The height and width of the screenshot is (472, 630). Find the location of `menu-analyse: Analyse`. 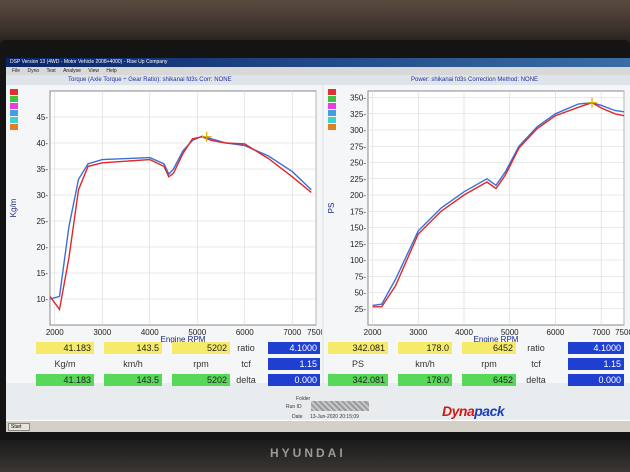

menu-analyse: Analyse is located at coordinates (72, 71).